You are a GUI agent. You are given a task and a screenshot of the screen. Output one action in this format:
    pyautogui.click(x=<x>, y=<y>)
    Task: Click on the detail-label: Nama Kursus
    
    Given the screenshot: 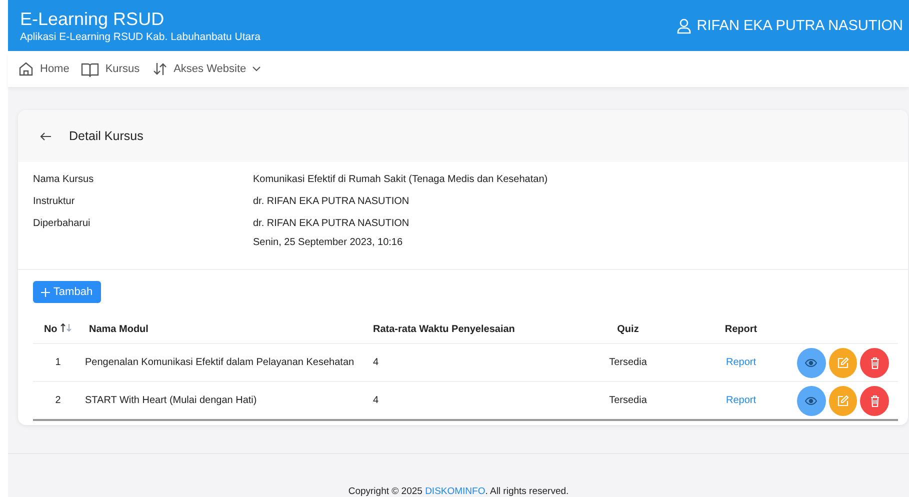 What is the action you would take?
    pyautogui.click(x=64, y=180)
    